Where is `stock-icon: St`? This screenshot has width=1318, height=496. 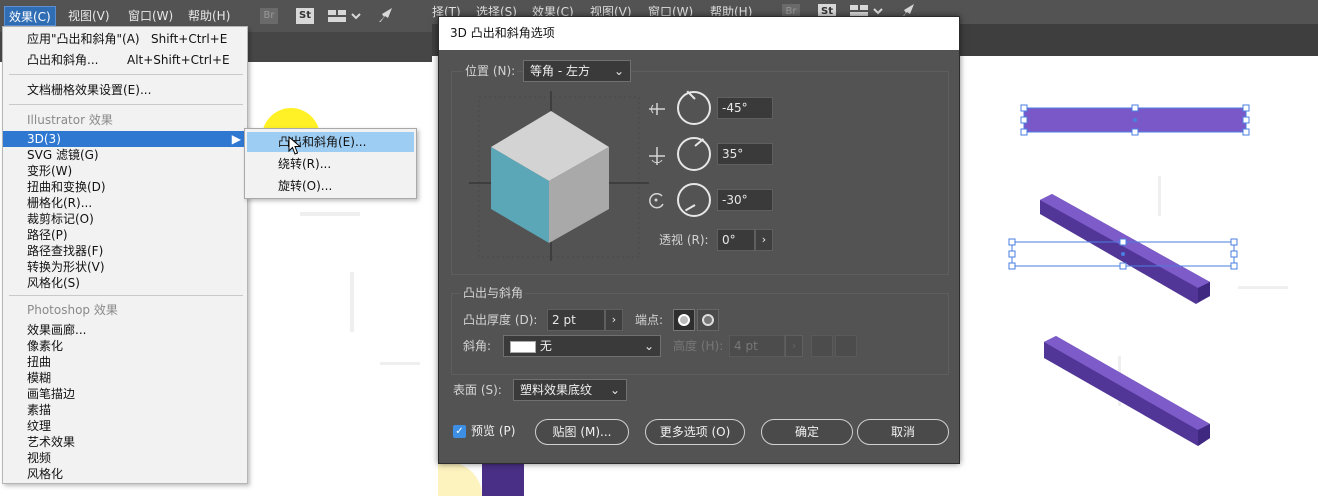 stock-icon: St is located at coordinates (305, 16).